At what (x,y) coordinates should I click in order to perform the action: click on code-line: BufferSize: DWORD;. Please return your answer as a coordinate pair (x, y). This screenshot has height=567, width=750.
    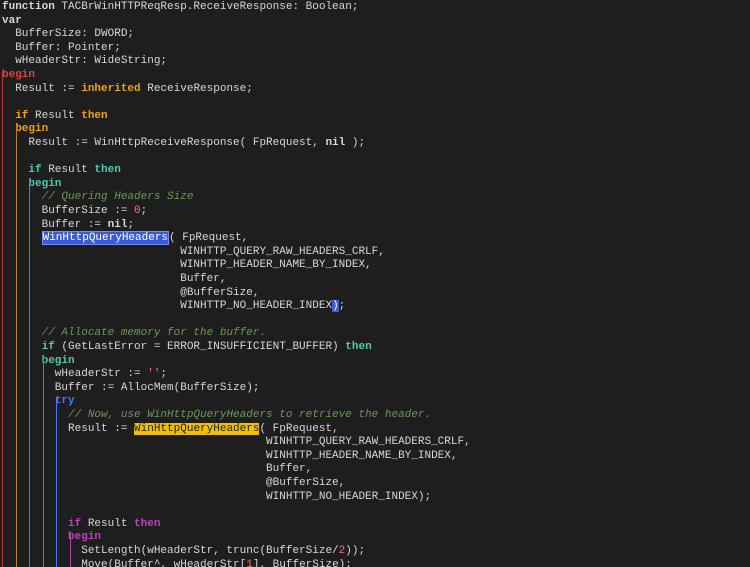
    Looking at the image, I should click on (67, 35).